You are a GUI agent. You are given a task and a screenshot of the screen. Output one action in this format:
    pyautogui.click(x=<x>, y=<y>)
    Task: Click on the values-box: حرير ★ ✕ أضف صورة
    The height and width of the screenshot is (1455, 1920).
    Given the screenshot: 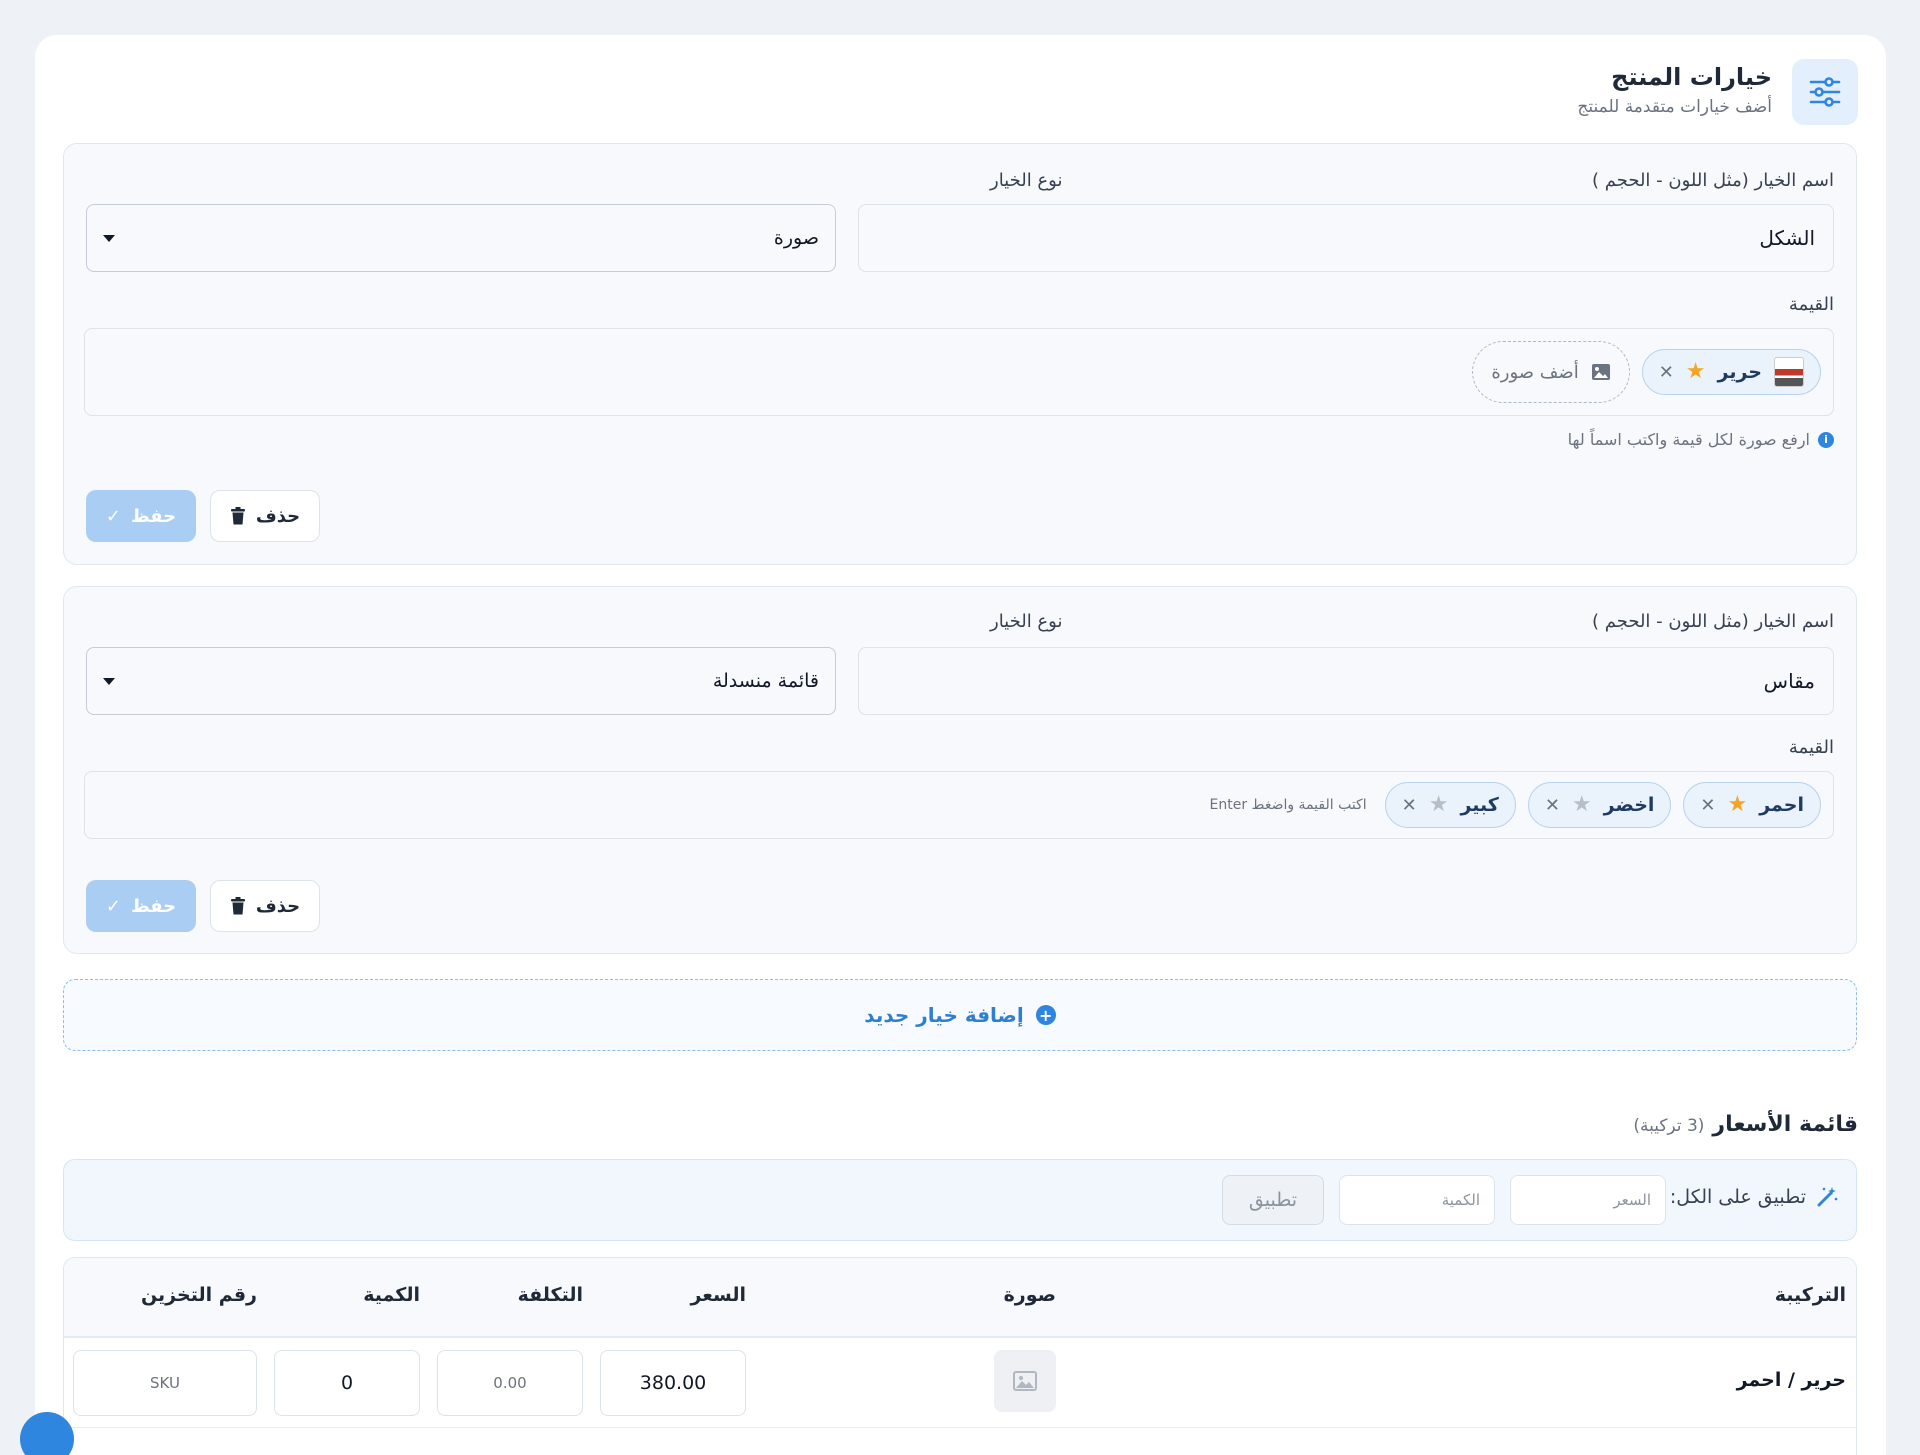 What is the action you would take?
    pyautogui.click(x=959, y=372)
    